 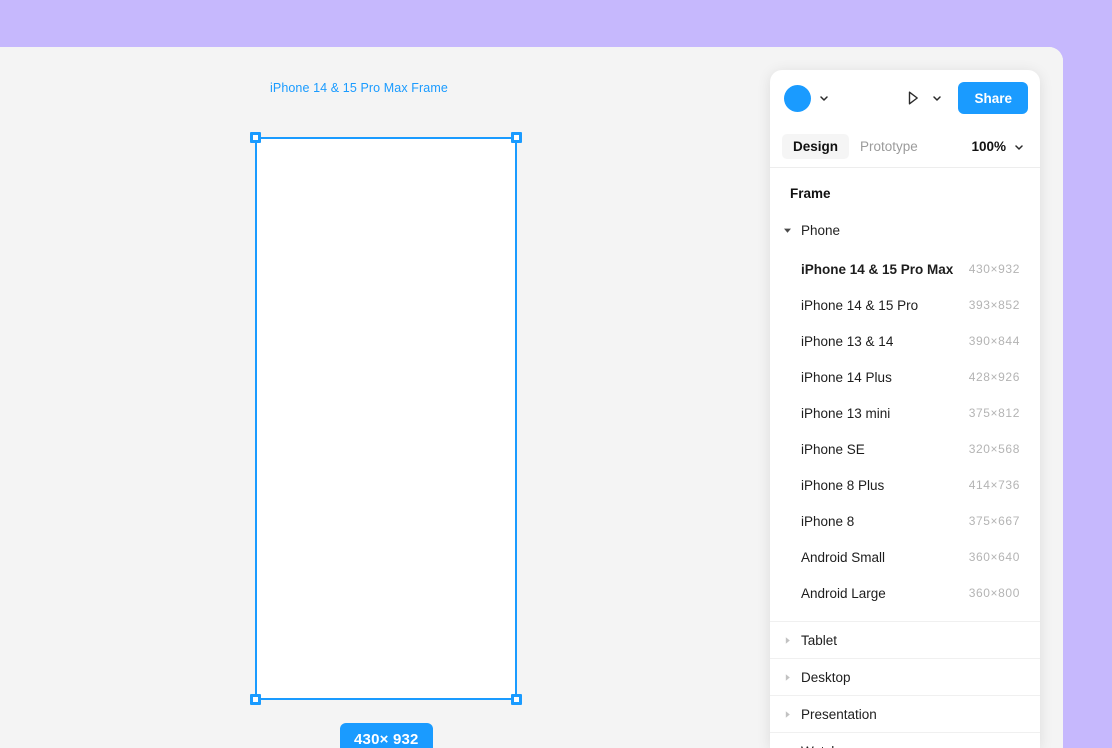 I want to click on device-row: Android Small 360×640, so click(x=905, y=557).